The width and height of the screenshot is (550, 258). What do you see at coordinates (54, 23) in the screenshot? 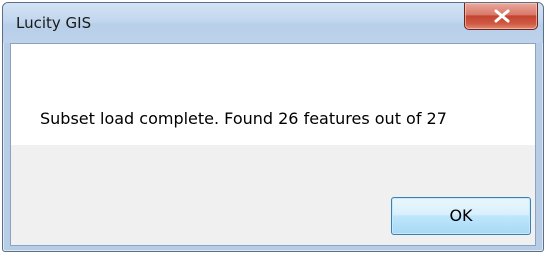
I see `window-title: Lucity GIS` at bounding box center [54, 23].